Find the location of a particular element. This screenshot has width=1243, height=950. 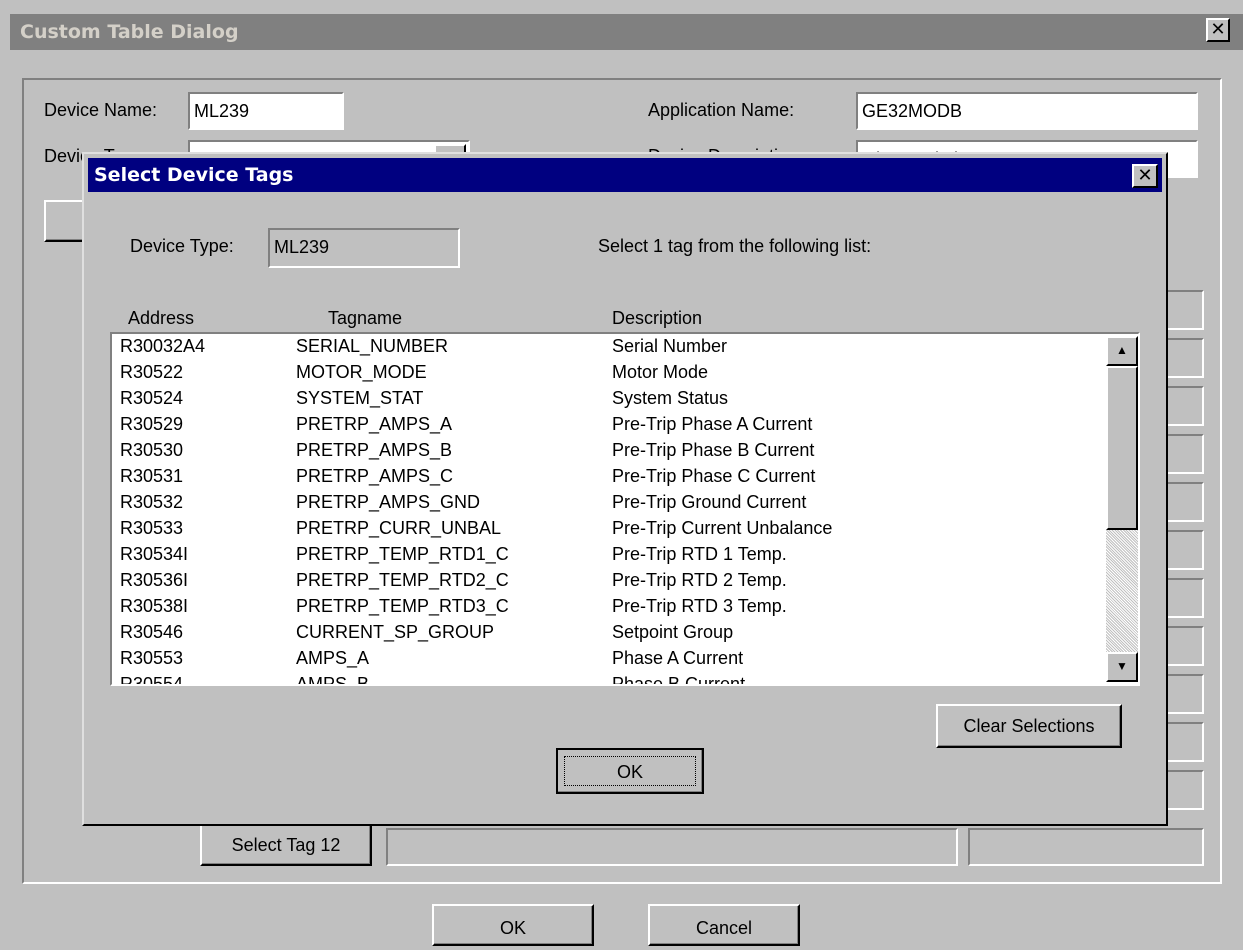

cell-address: R30554 is located at coordinates (152, 679).